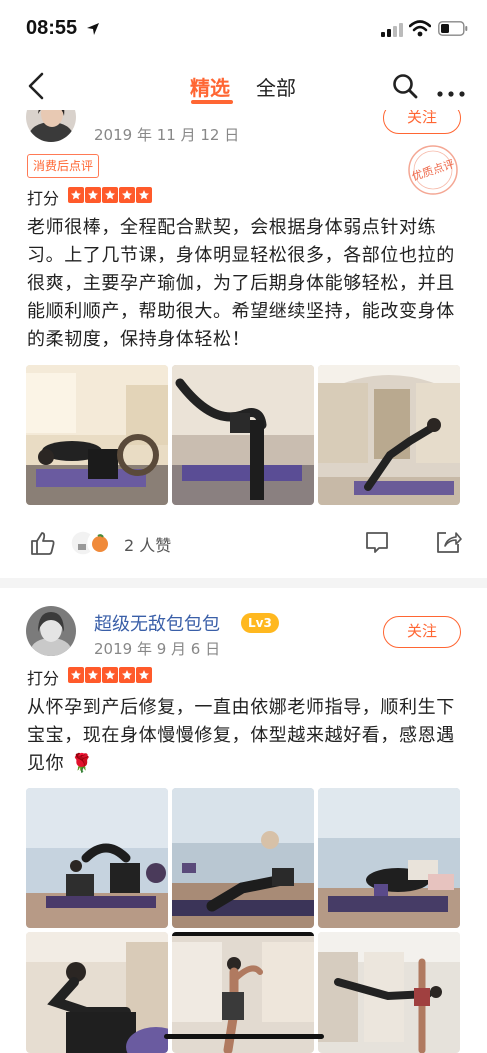 This screenshot has width=487, height=1053. What do you see at coordinates (92, 545) in the screenshot?
I see `liker-avatars` at bounding box center [92, 545].